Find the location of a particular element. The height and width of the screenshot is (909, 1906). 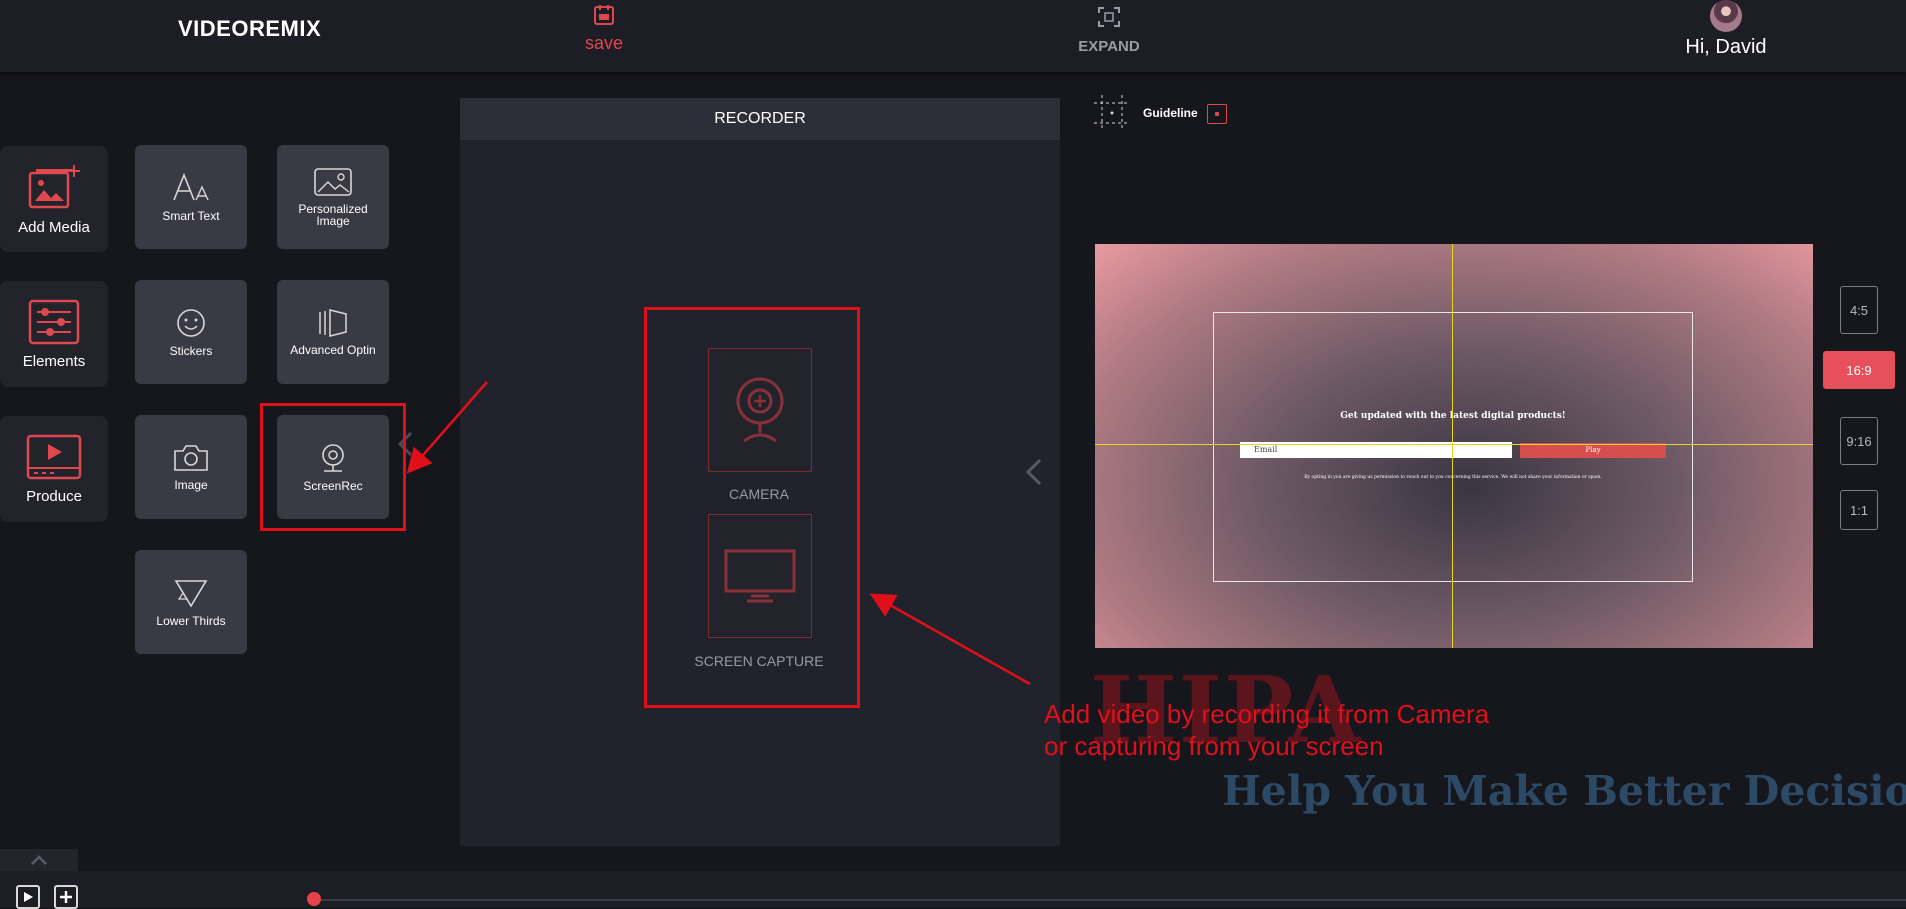

timeline-bar is located at coordinates (953, 889).